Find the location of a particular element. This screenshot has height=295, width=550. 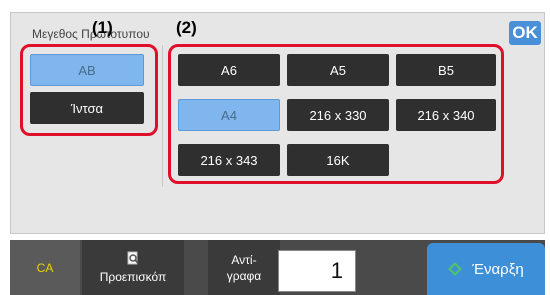

diamond-start-icon is located at coordinates (455, 269).